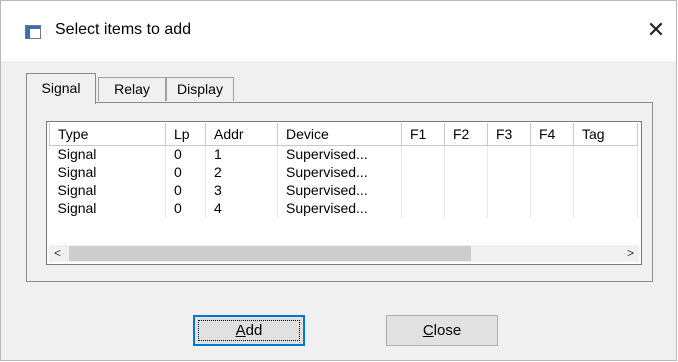  What do you see at coordinates (241, 172) in the screenshot?
I see `cell-addr: 2` at bounding box center [241, 172].